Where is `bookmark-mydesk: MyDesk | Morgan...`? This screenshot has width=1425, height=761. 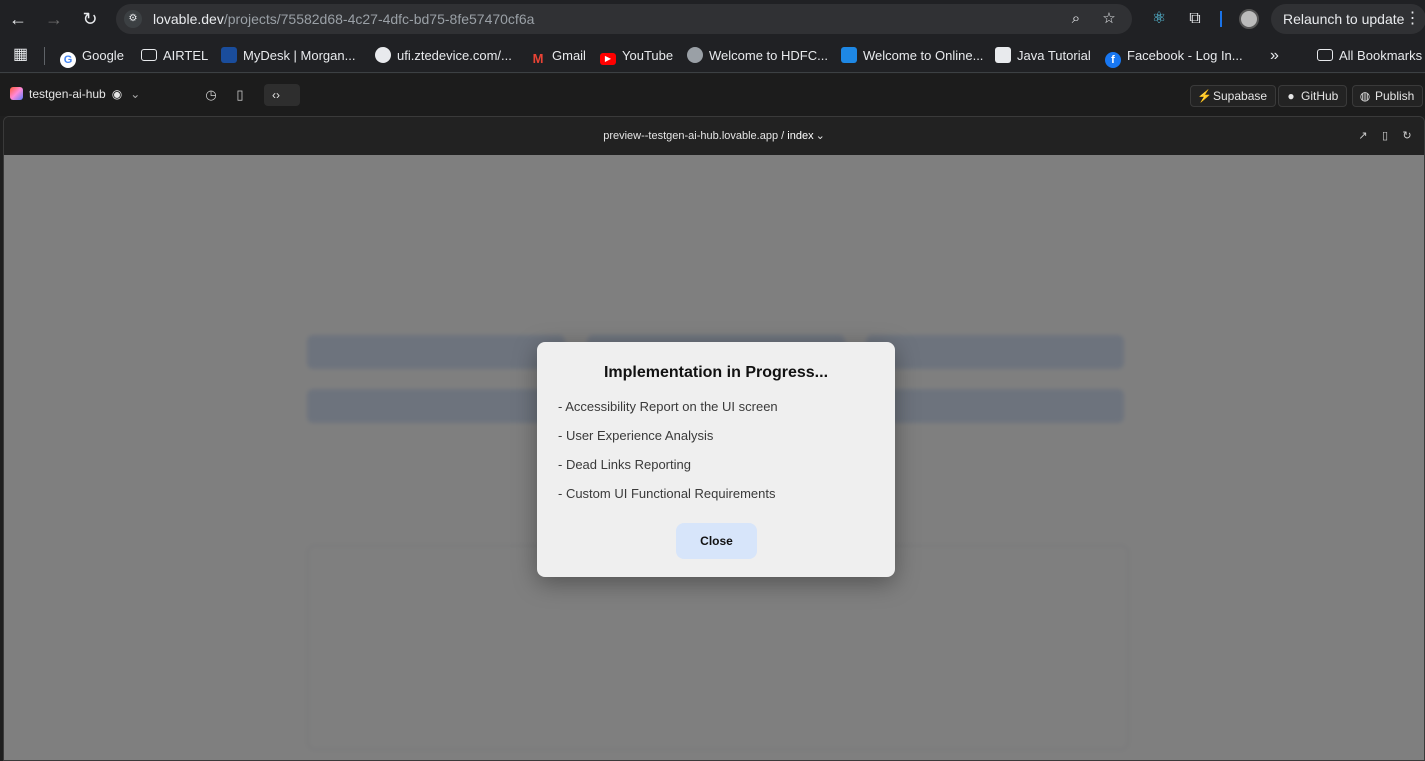 bookmark-mydesk: MyDesk | Morgan... is located at coordinates (288, 56).